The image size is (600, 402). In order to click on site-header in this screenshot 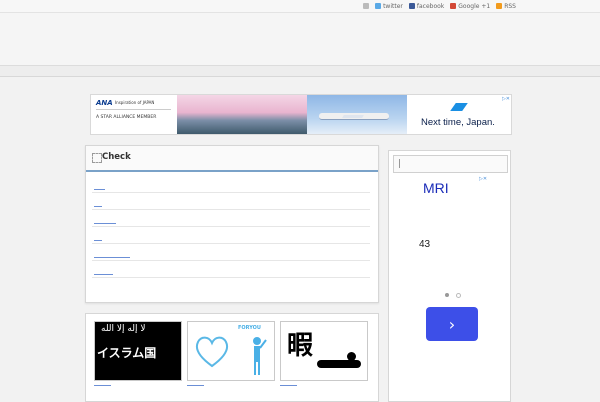, I will do `click(300, 39)`.